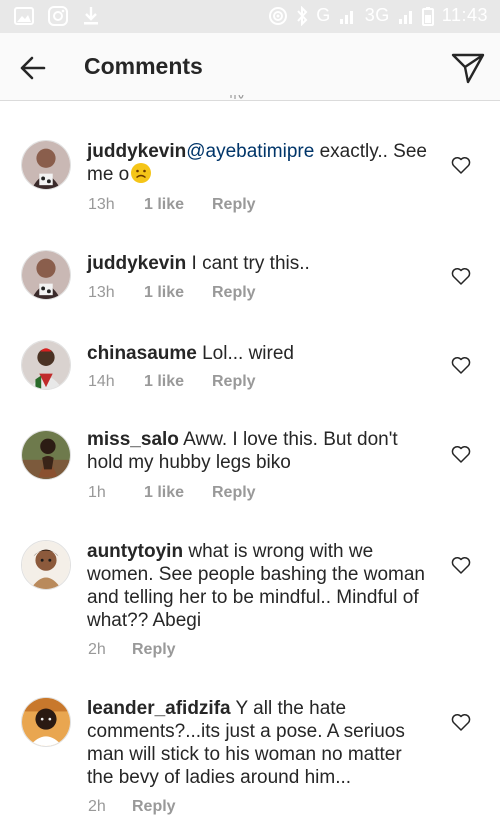 This screenshot has width=500, height=820. What do you see at coordinates (248, 263) in the screenshot?
I see `comment-body: I cant try this..` at bounding box center [248, 263].